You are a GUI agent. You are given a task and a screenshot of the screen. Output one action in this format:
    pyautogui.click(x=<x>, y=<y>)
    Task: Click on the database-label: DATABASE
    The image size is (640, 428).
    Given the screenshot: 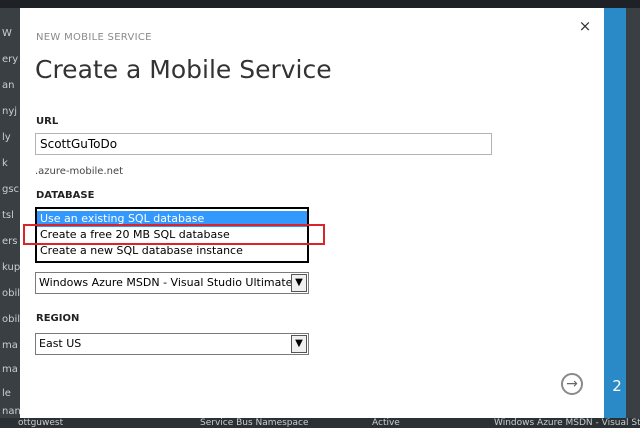 What is the action you would take?
    pyautogui.click(x=65, y=195)
    